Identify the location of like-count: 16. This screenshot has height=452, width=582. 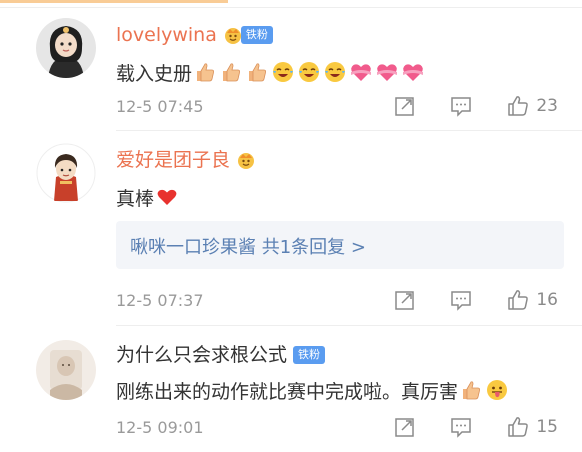
(547, 300).